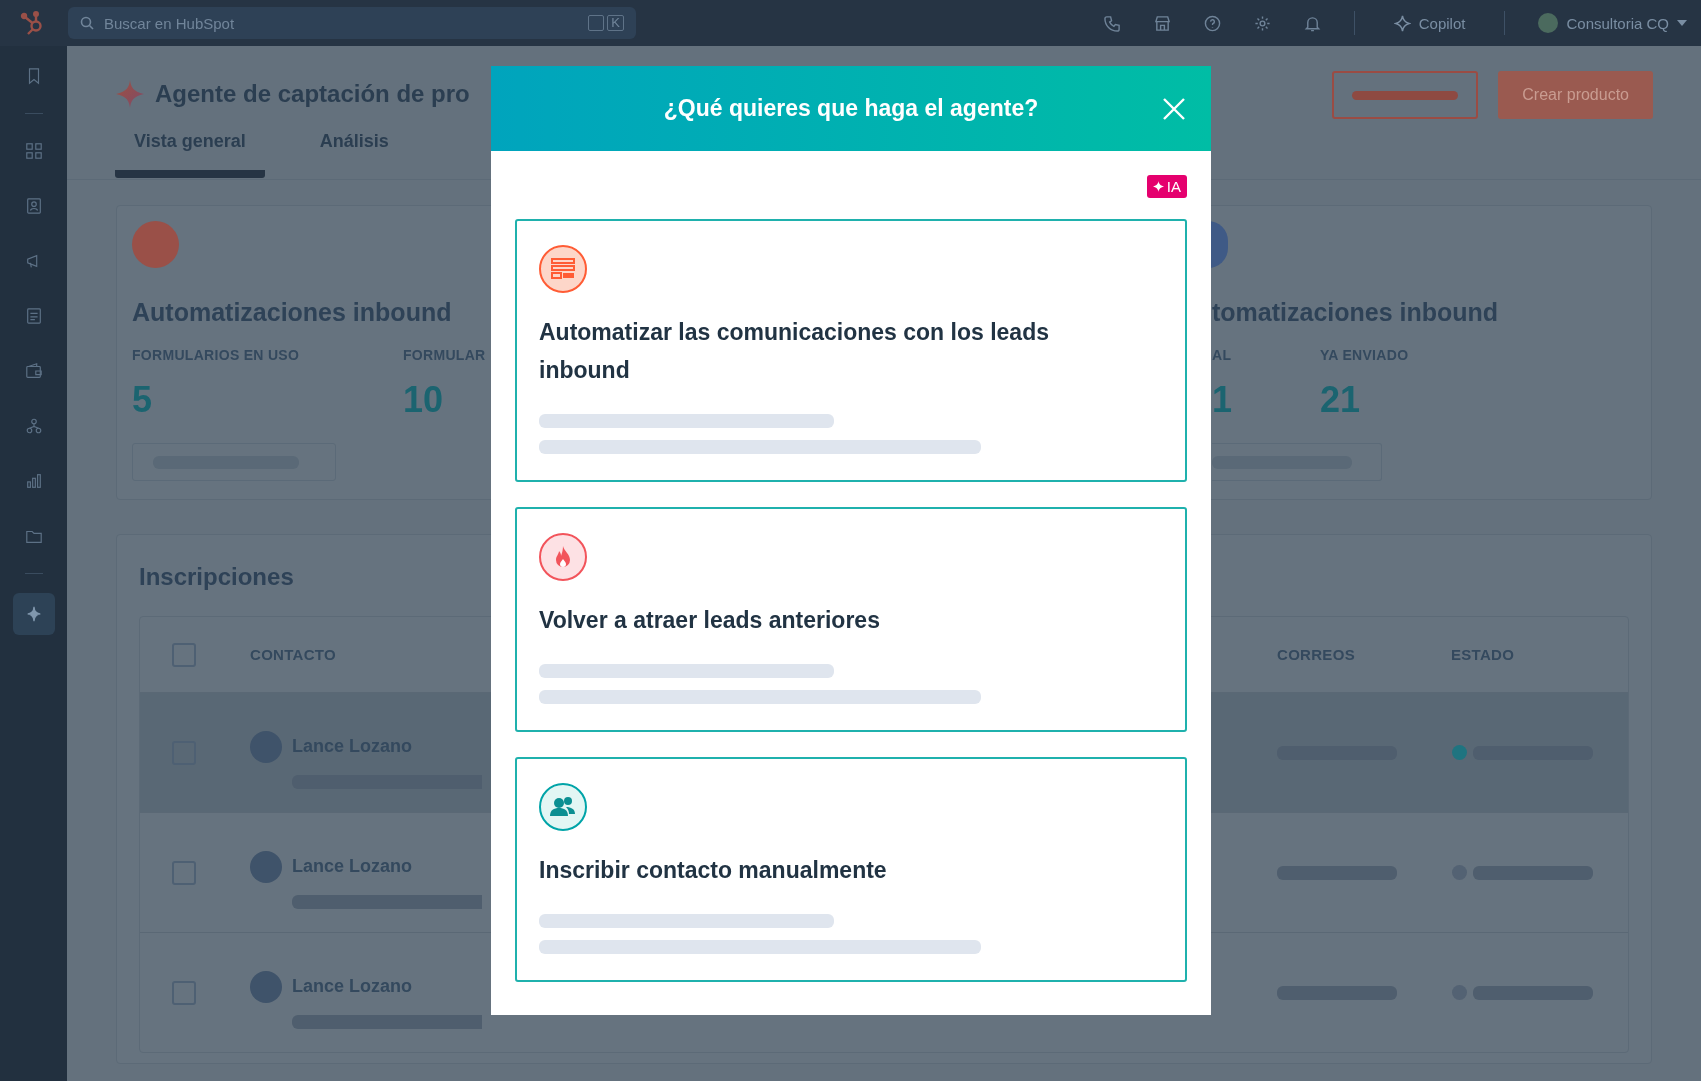  Describe the element at coordinates (851, 108) in the screenshot. I see `dialog-title: ¿Qué quieres que haga el agente?` at that location.